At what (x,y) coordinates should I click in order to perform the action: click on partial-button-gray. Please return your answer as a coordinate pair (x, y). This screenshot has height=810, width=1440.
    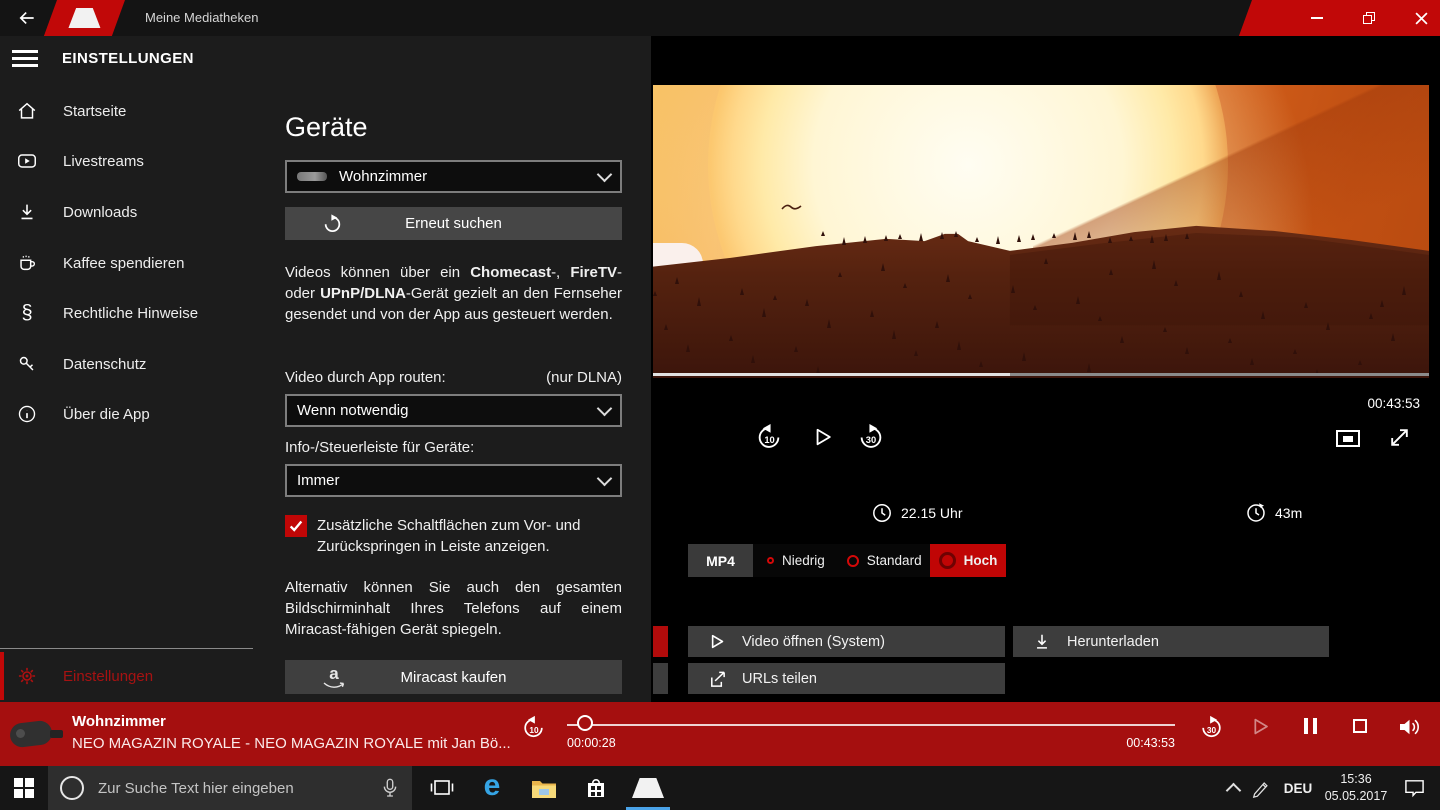
    Looking at the image, I should click on (660, 678).